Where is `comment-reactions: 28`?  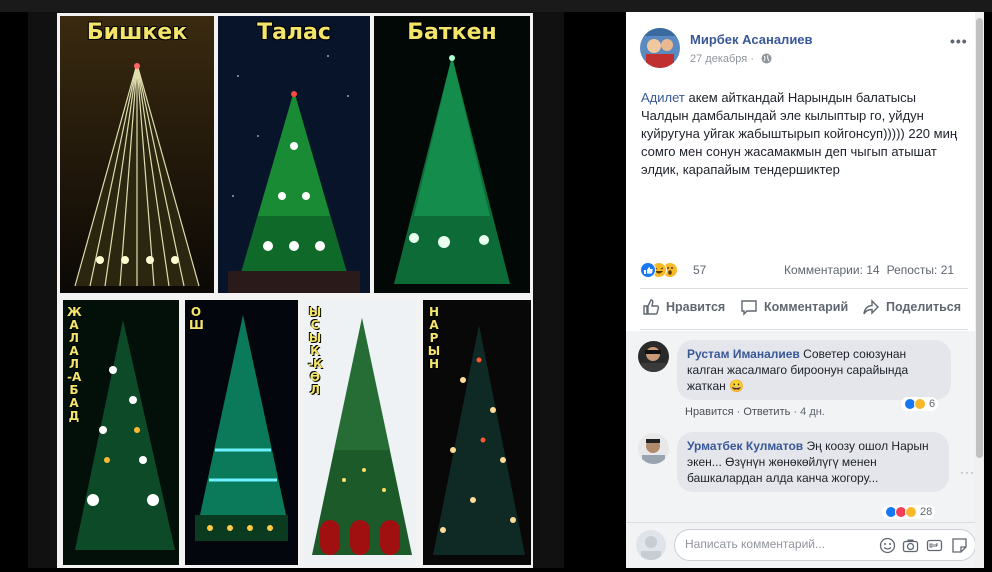 comment-reactions: 28 is located at coordinates (909, 512).